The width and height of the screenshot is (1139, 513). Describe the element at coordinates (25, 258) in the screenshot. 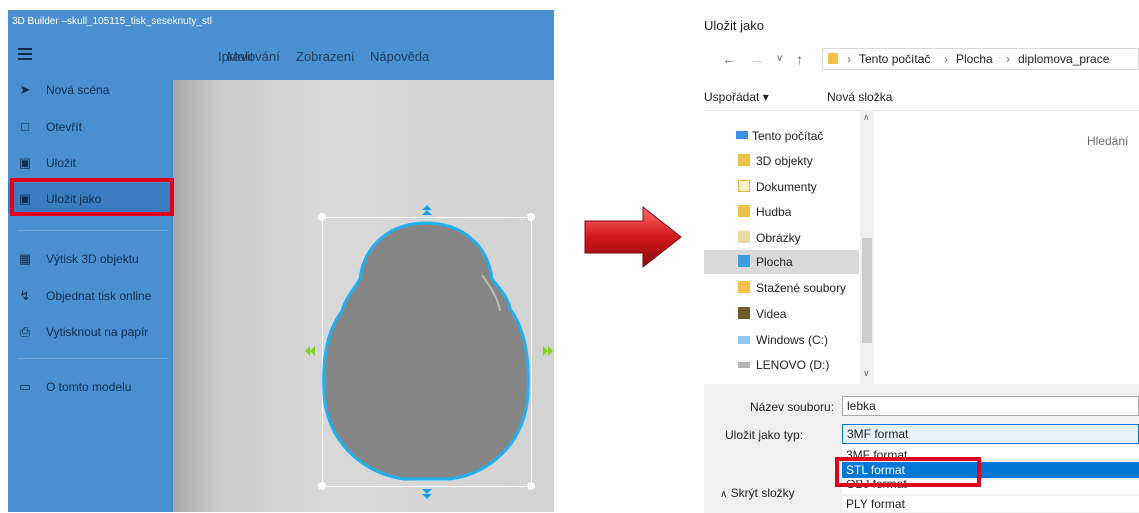

I see `print-3d-icon: ▦` at that location.